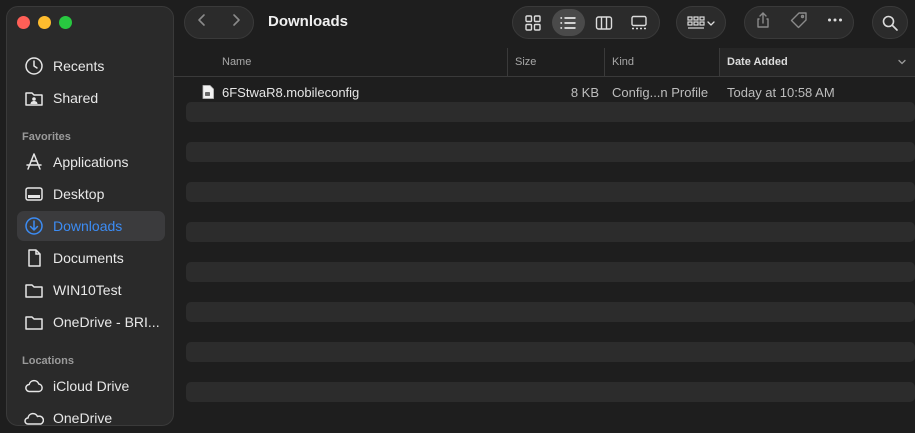  I want to click on sidebar-item-label: iCloud Drive, so click(91, 386).